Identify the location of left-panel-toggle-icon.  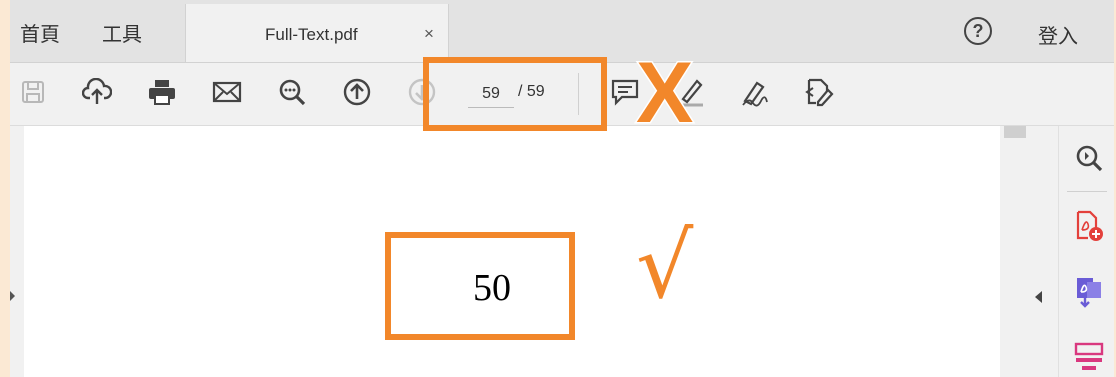
(12, 296).